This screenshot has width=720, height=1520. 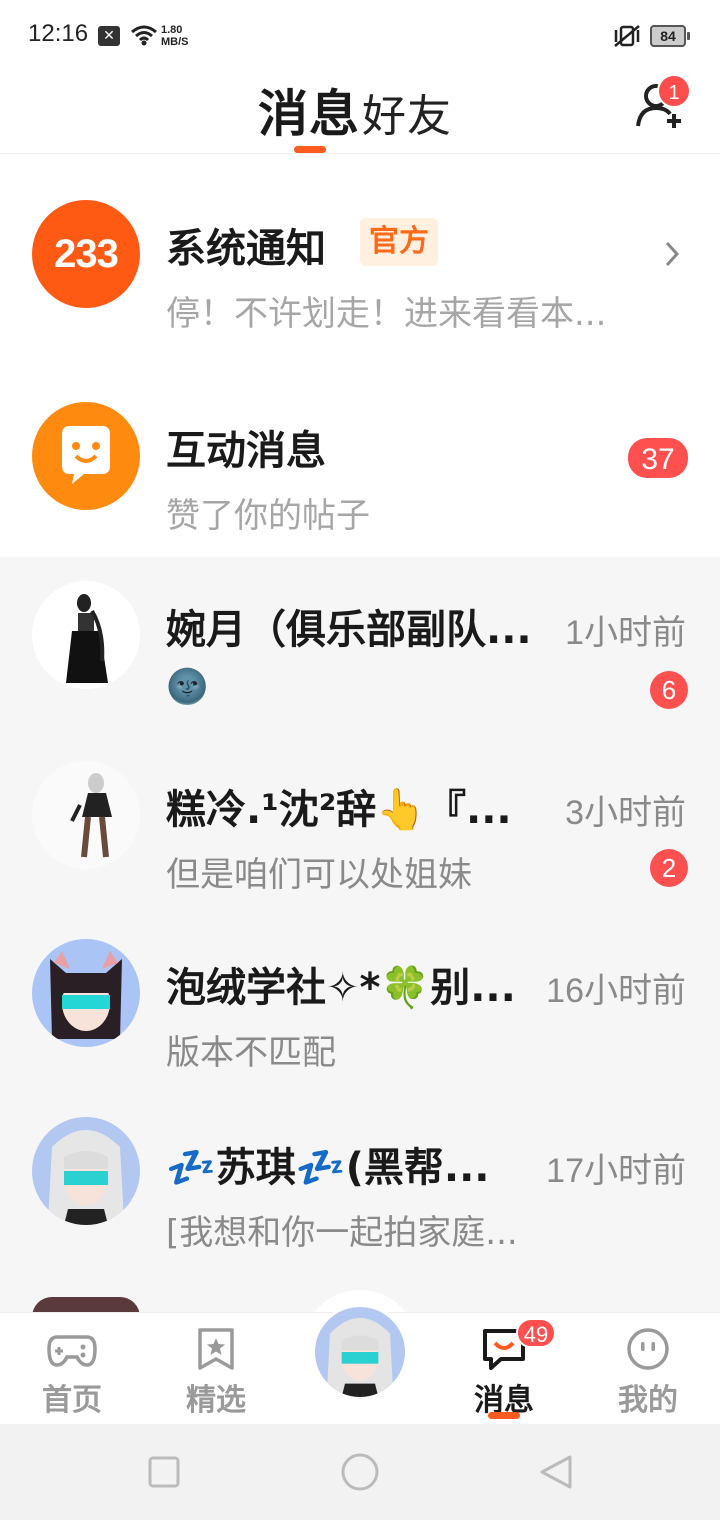 I want to click on star-bookmark-icon, so click(x=216, y=1349).